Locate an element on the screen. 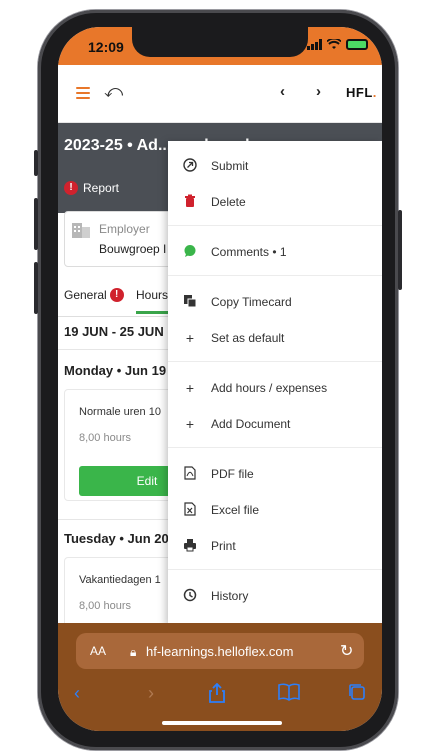  browser-bottom-bar: ‹ › is located at coordinates (220, 697).